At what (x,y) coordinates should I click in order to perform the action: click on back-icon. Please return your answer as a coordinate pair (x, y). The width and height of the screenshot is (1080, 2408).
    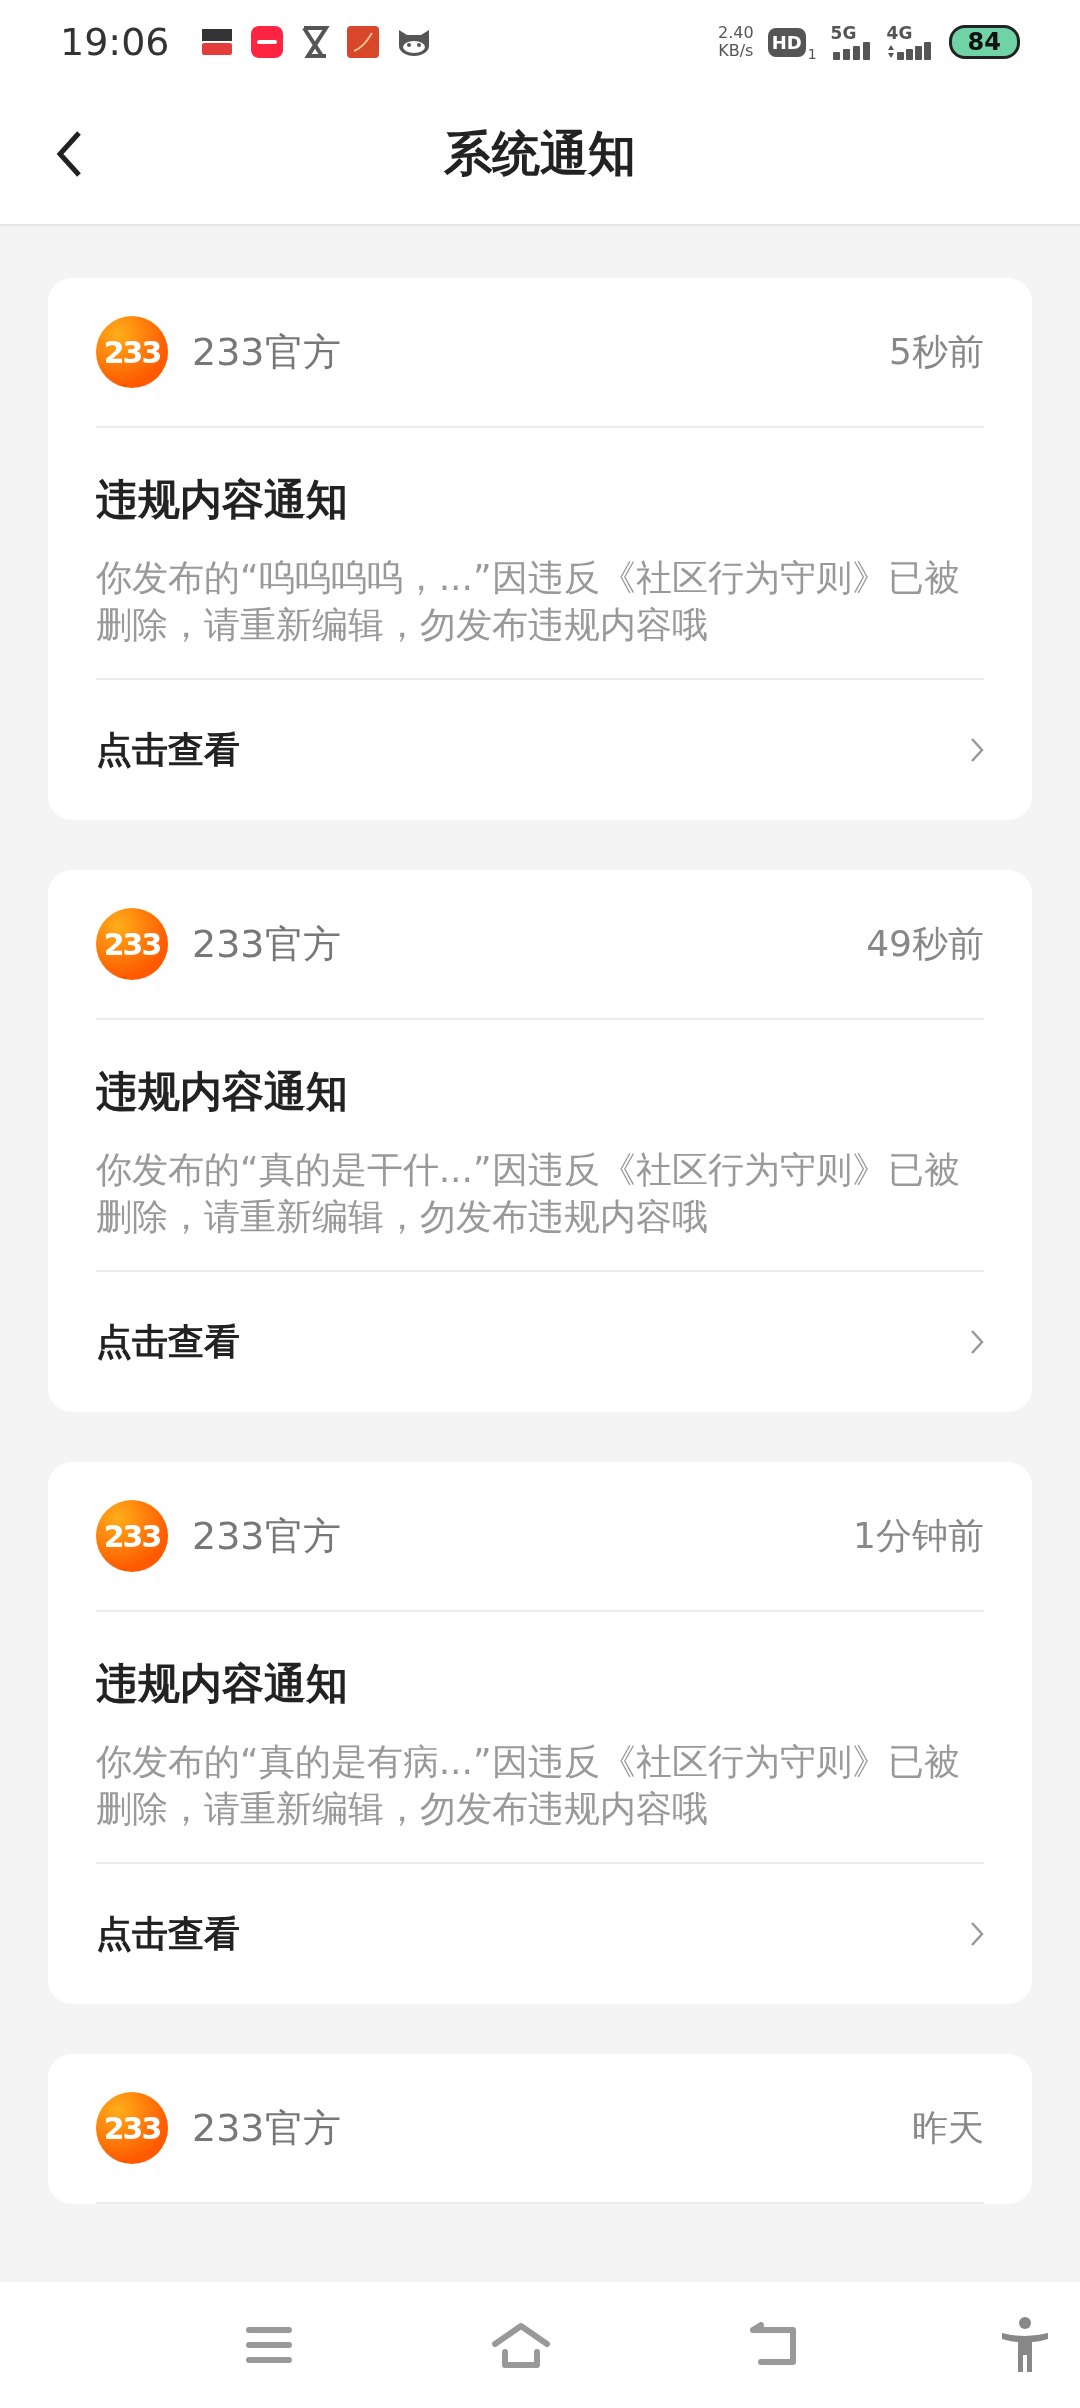
    Looking at the image, I should click on (69, 154).